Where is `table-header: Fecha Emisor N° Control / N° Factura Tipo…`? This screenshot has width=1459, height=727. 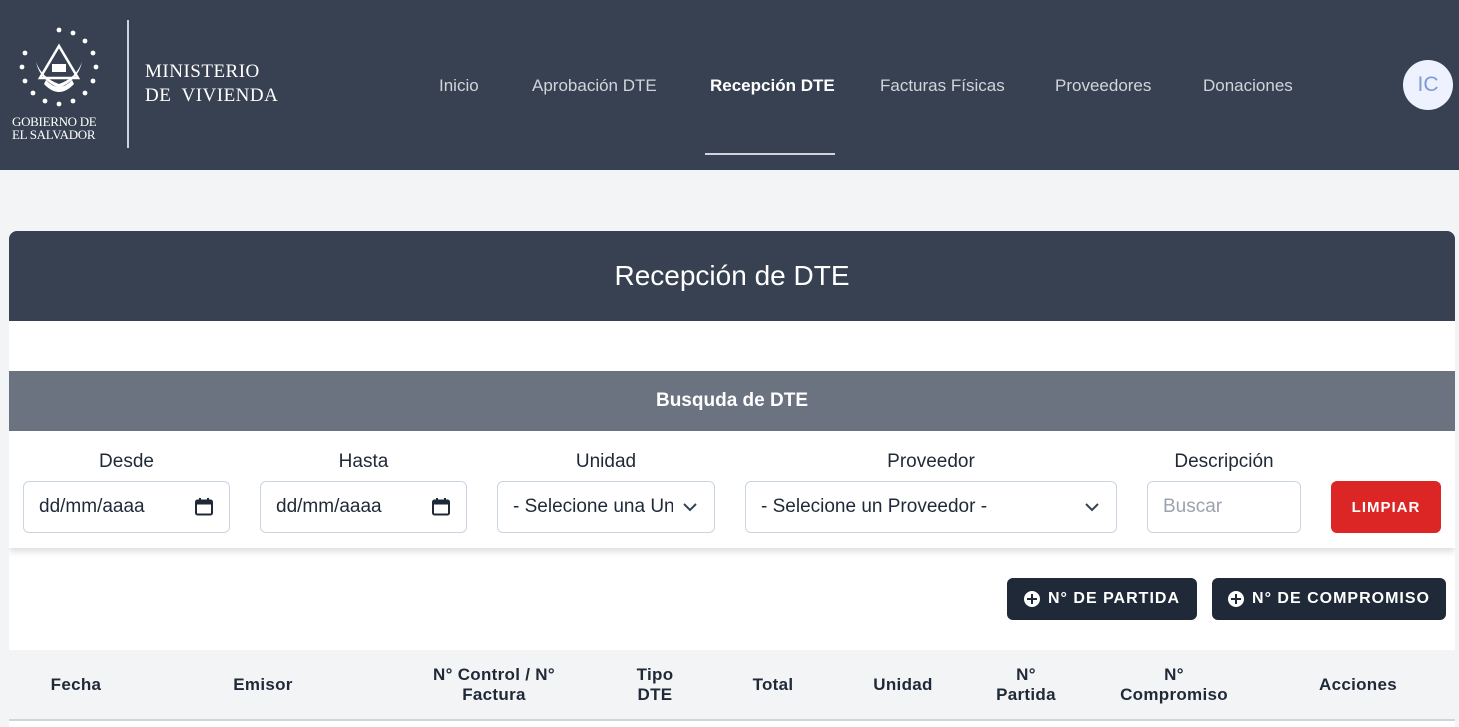
table-header: Fecha Emisor N° Control / N° Factura Tipo… is located at coordinates (732, 685).